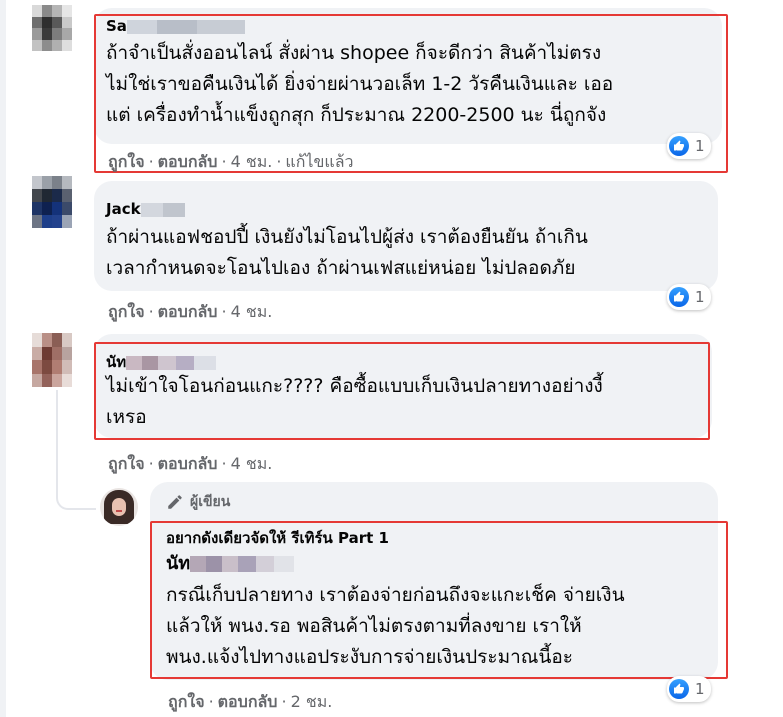  I want to click on left-edge-strip, so click(3, 358).